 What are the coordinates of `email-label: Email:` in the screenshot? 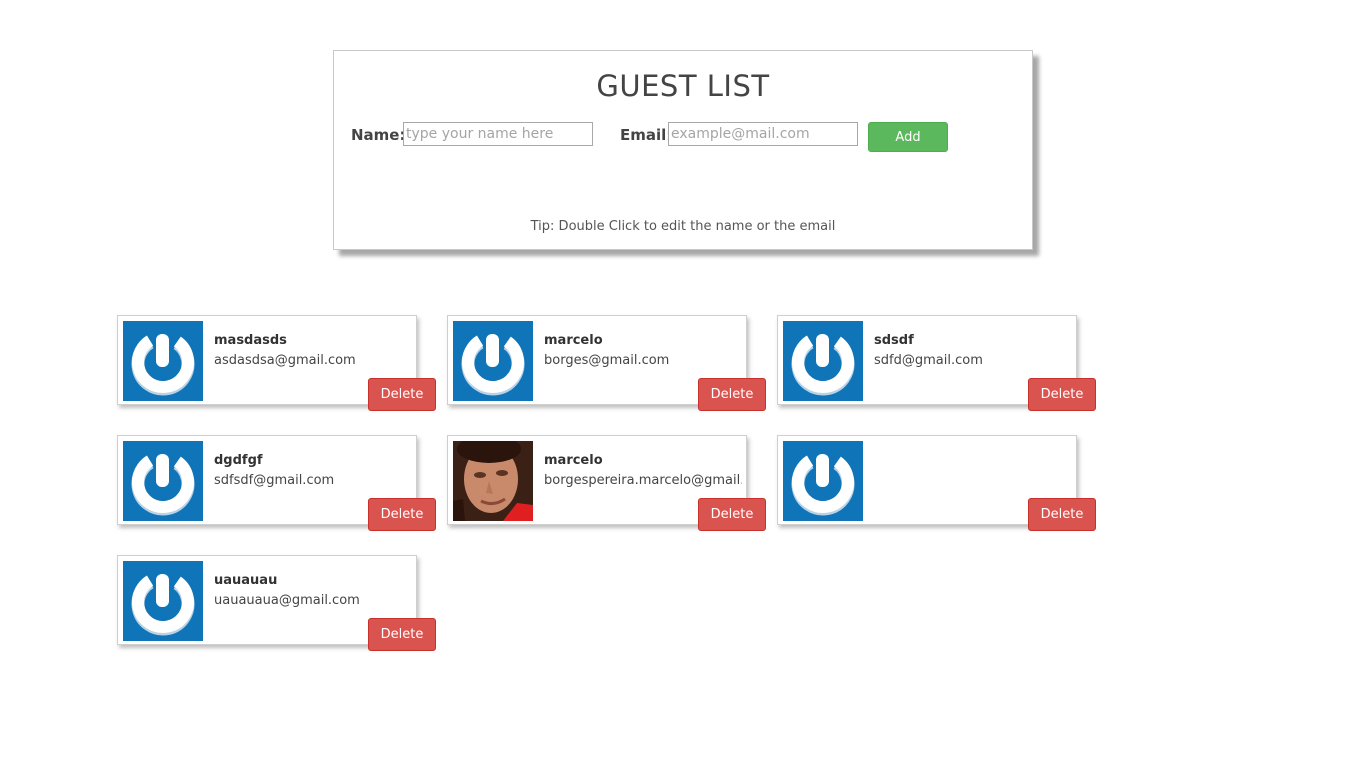 It's located at (646, 135).